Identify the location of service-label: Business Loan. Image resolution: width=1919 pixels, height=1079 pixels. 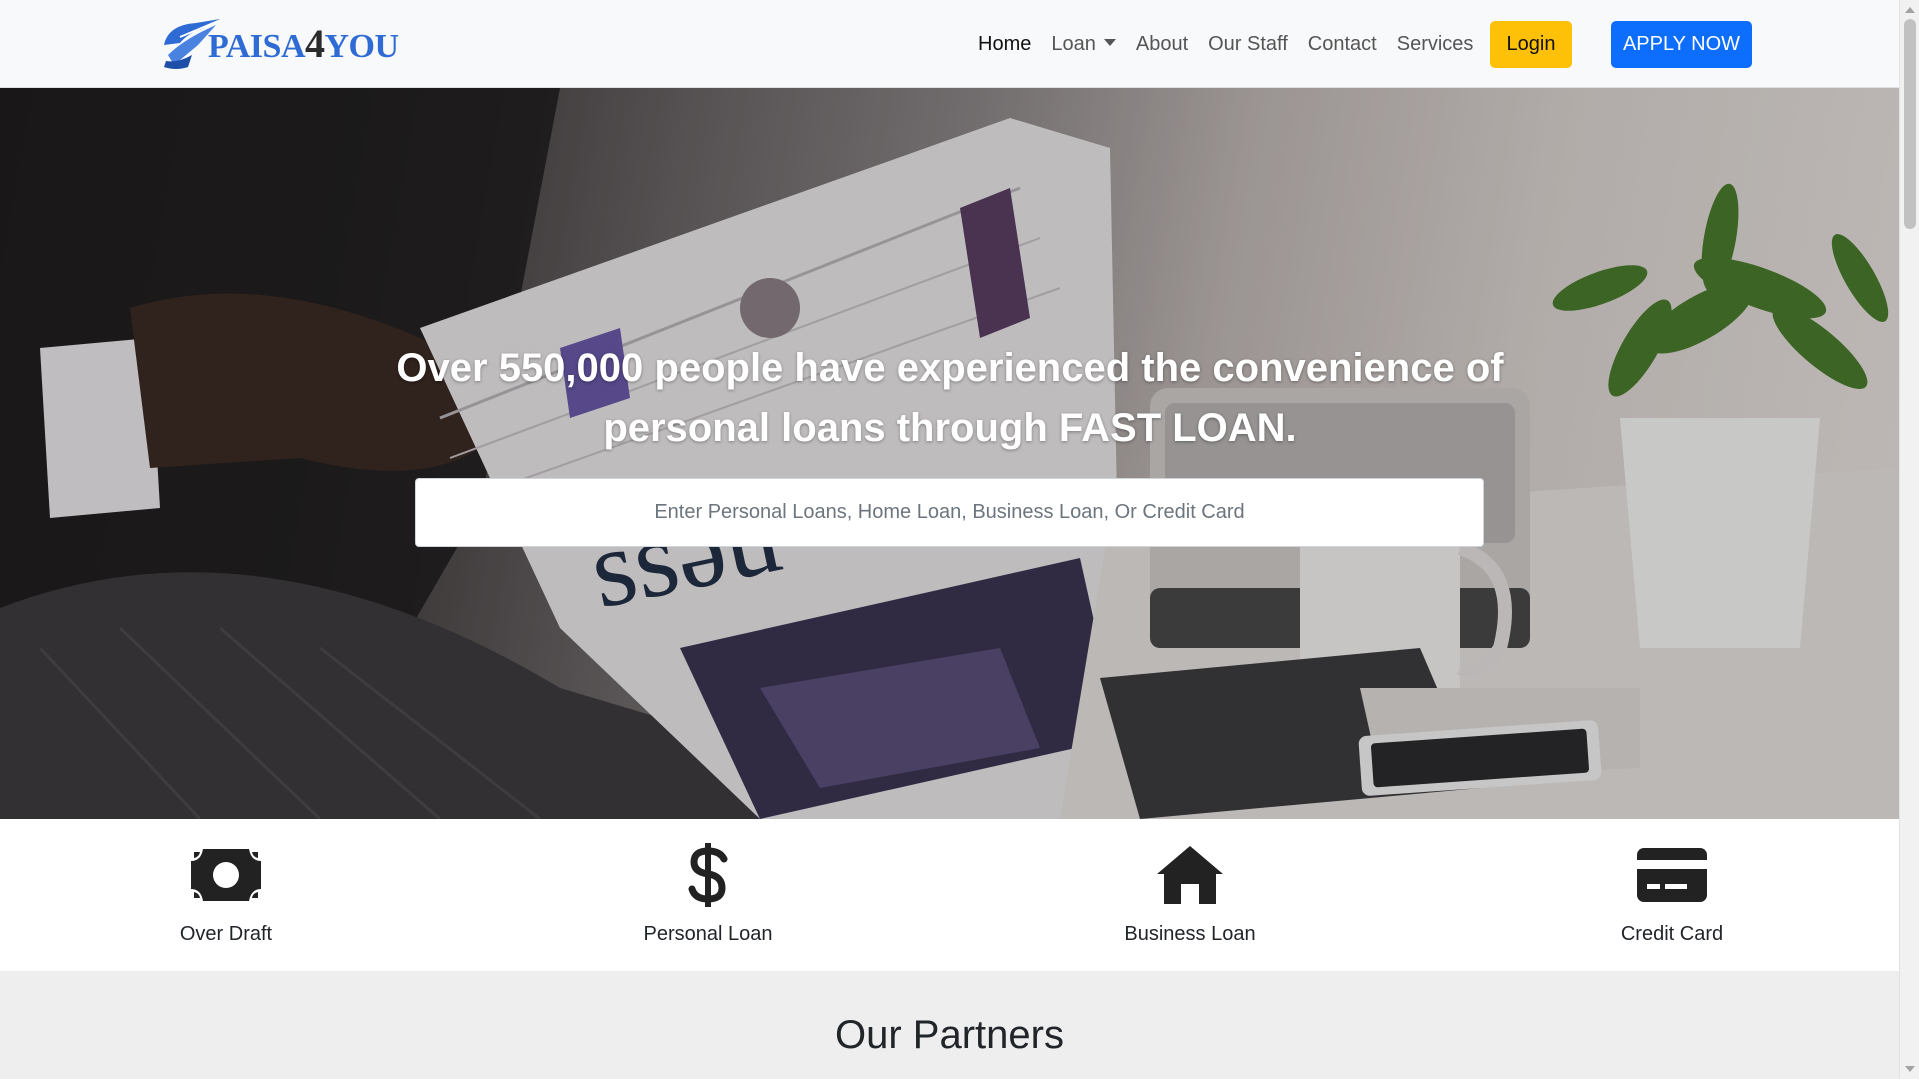
(1190, 934).